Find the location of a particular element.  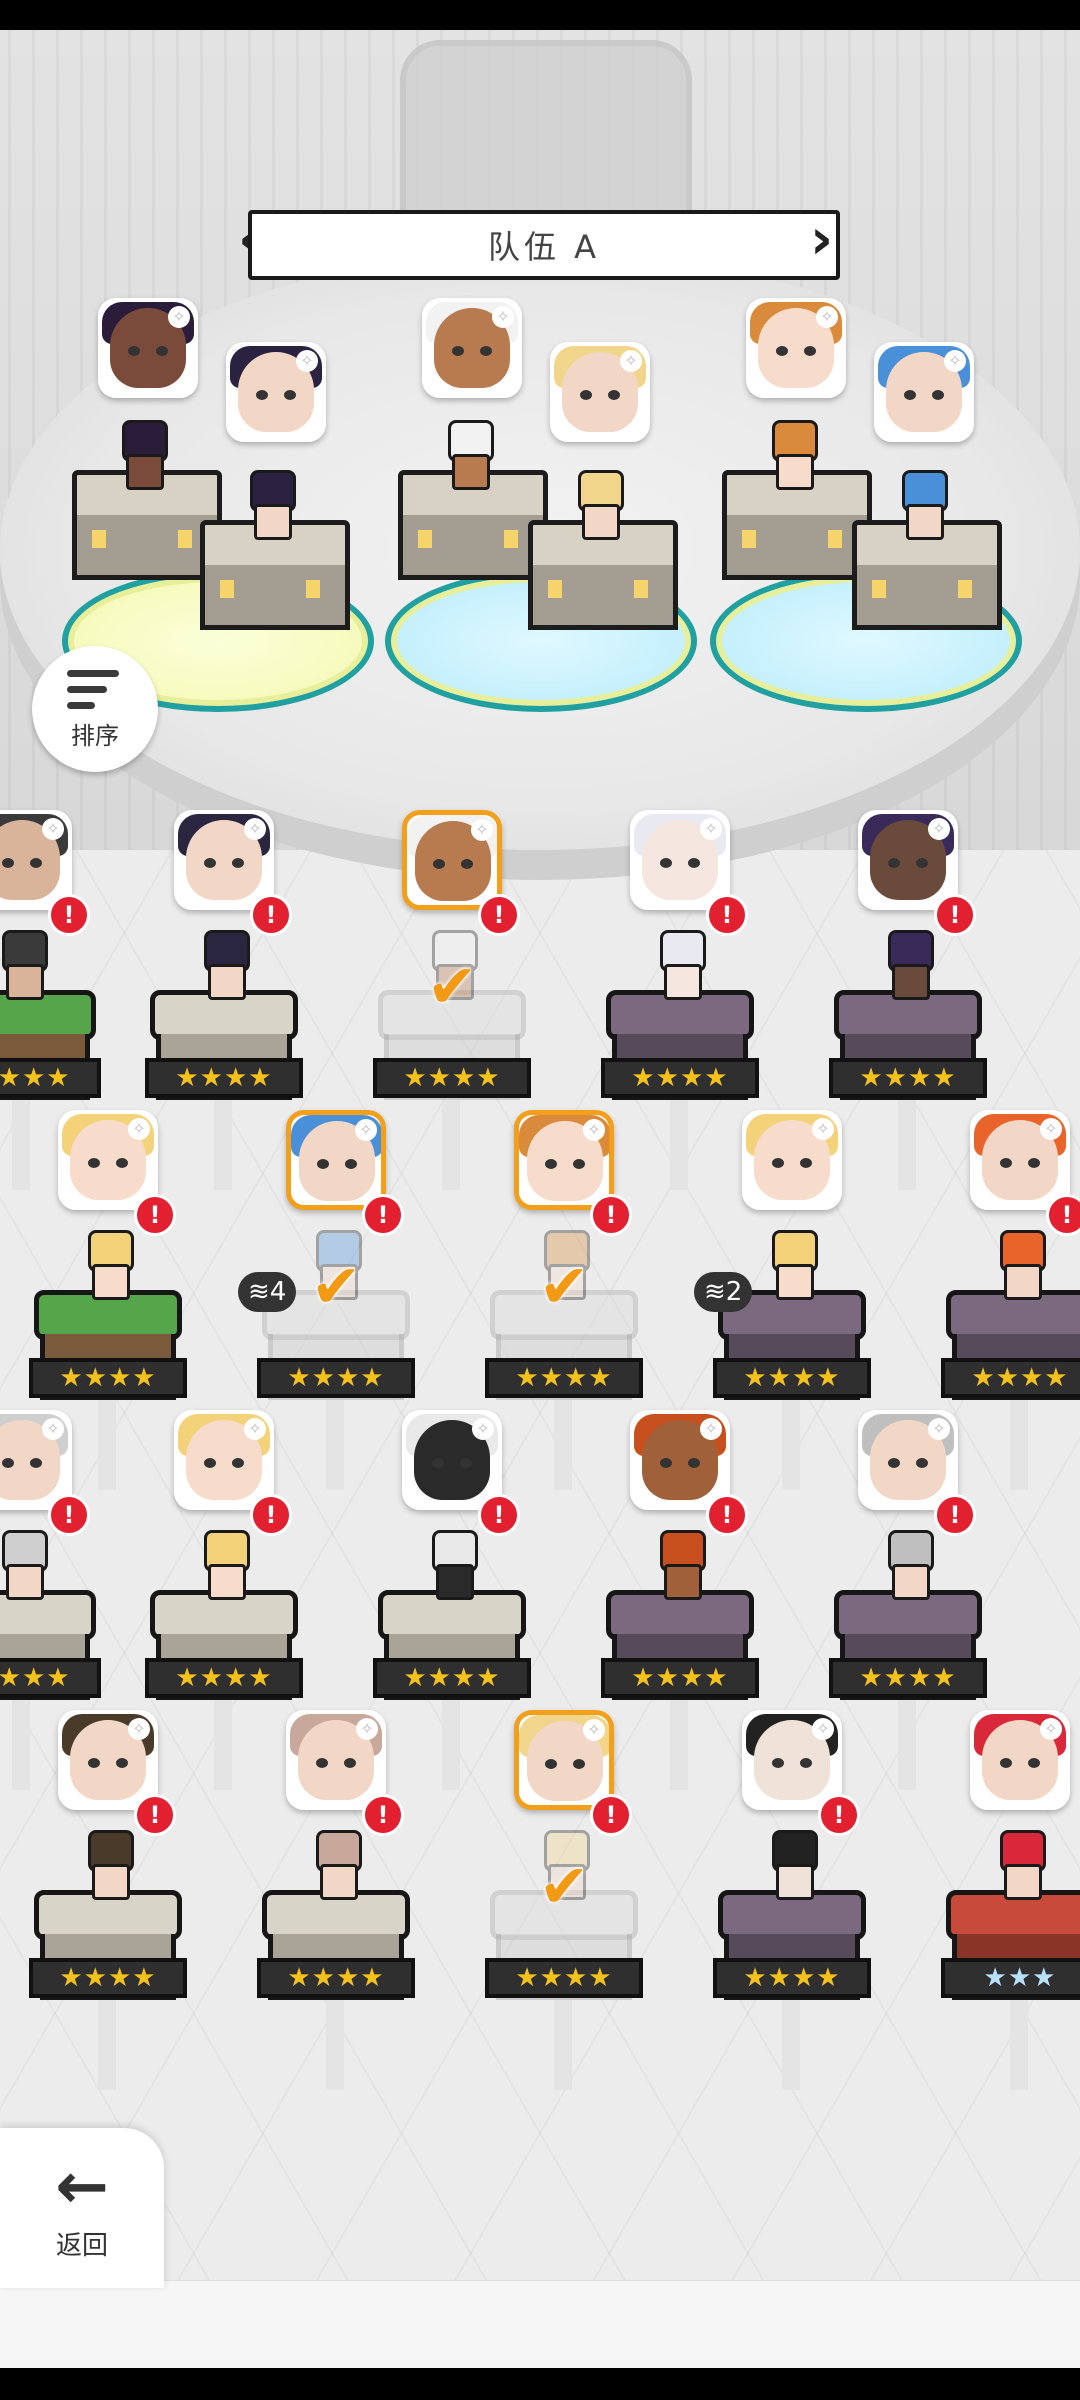

sort-button: 排序 is located at coordinates (95, 709).